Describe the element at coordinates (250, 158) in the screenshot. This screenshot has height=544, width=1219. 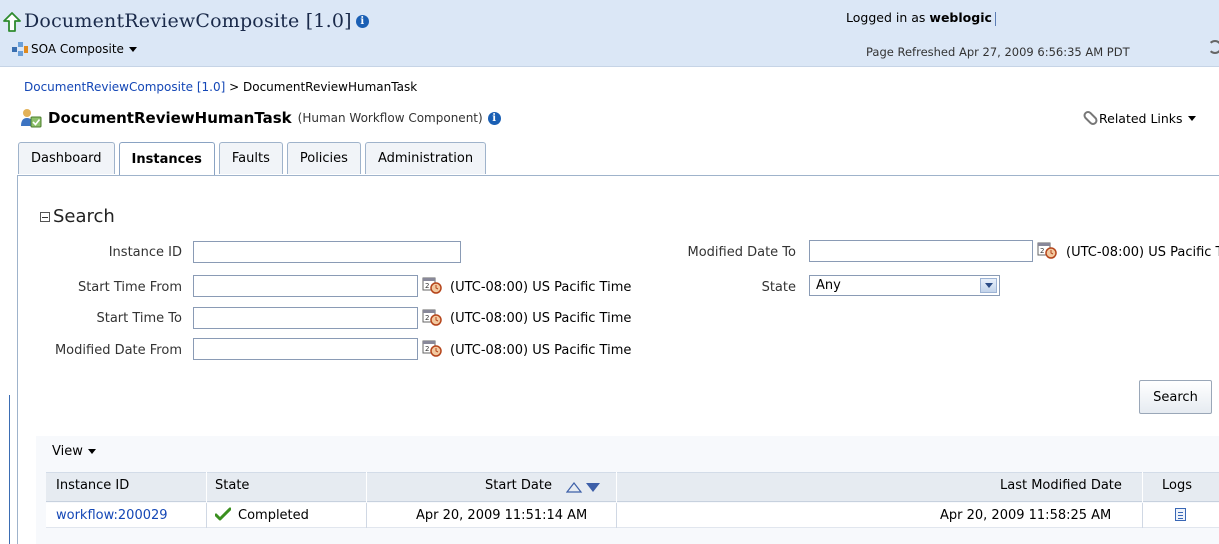
I see `tab-faults: Faults` at that location.